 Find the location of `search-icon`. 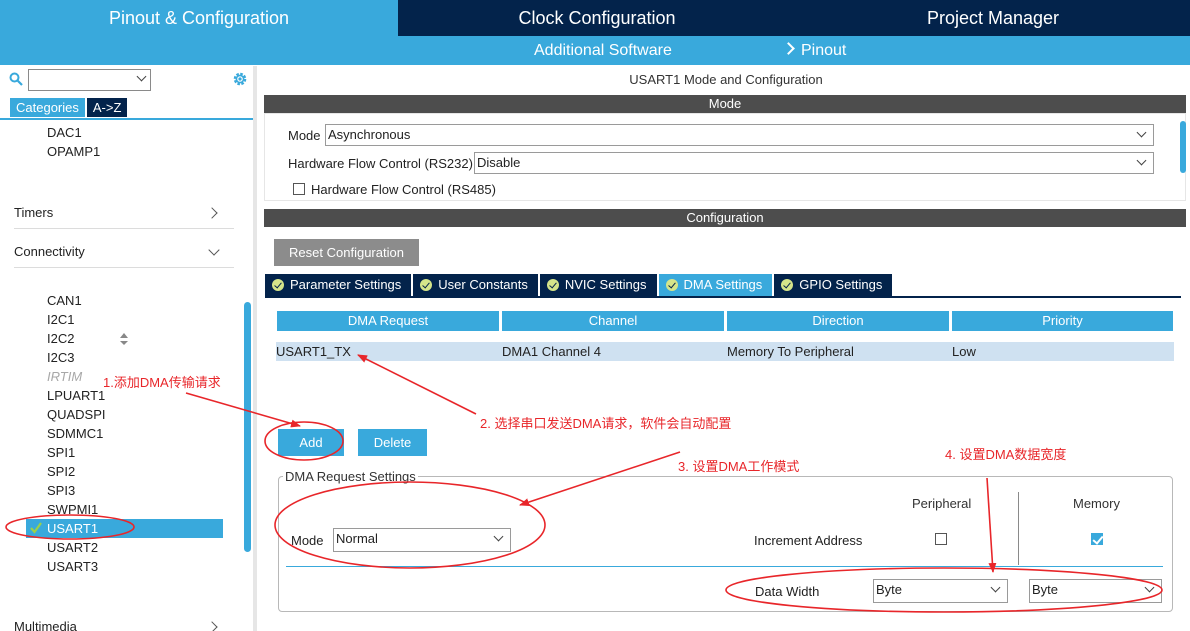

search-icon is located at coordinates (16, 79).